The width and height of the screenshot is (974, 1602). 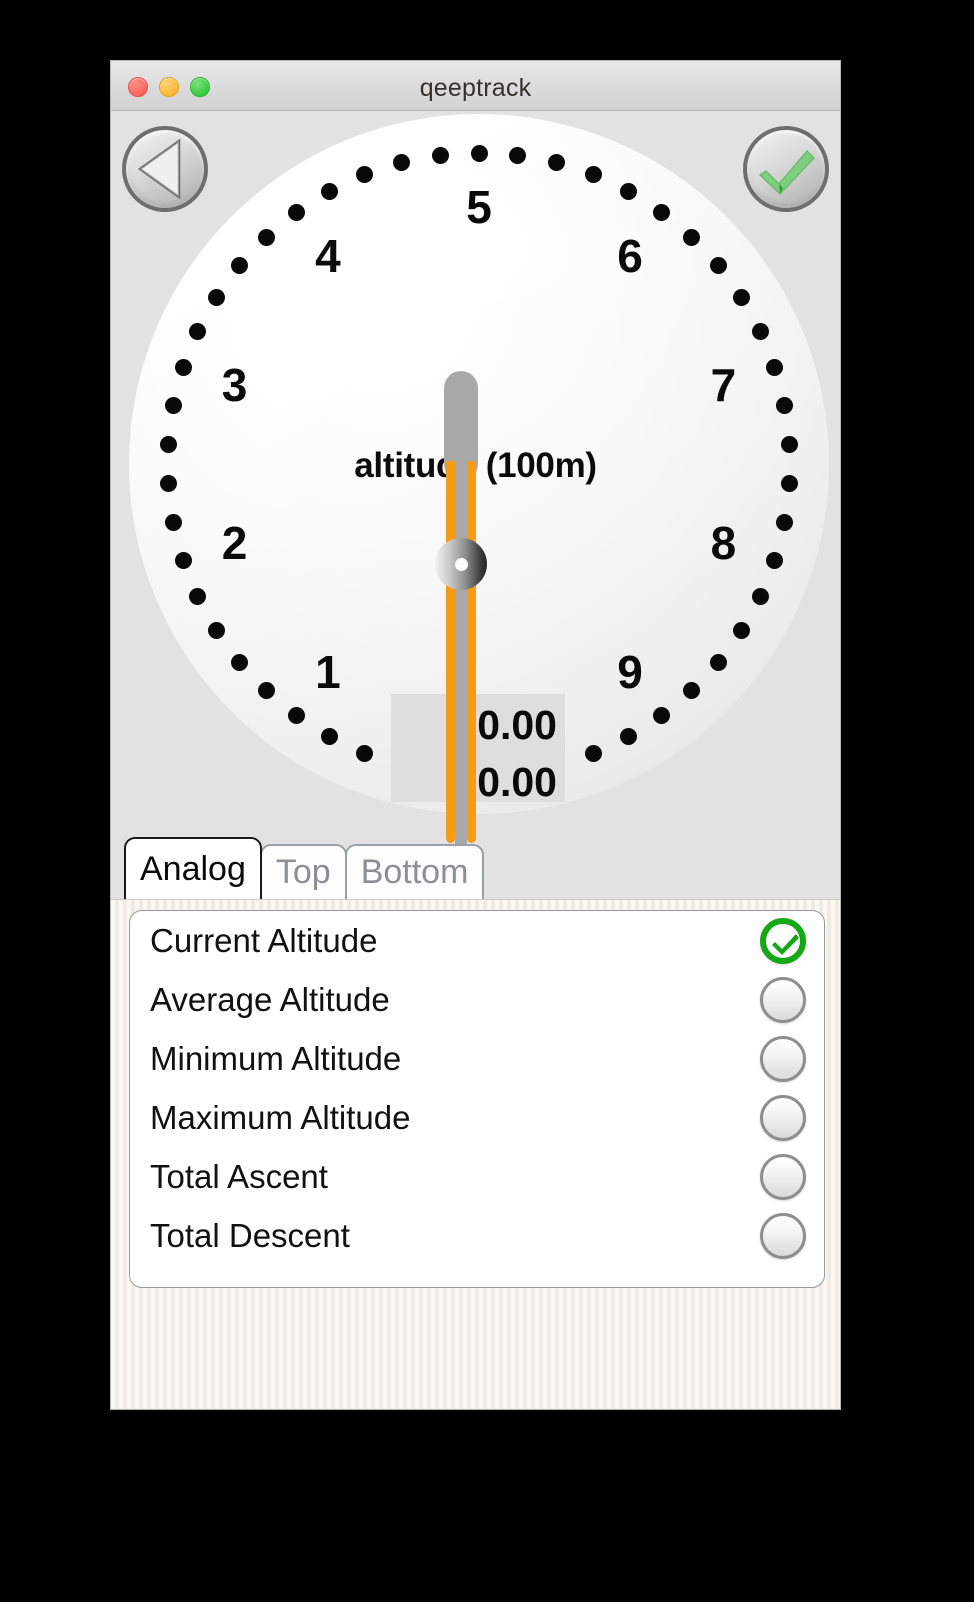 I want to click on dial-number-3: 3, so click(x=234, y=384).